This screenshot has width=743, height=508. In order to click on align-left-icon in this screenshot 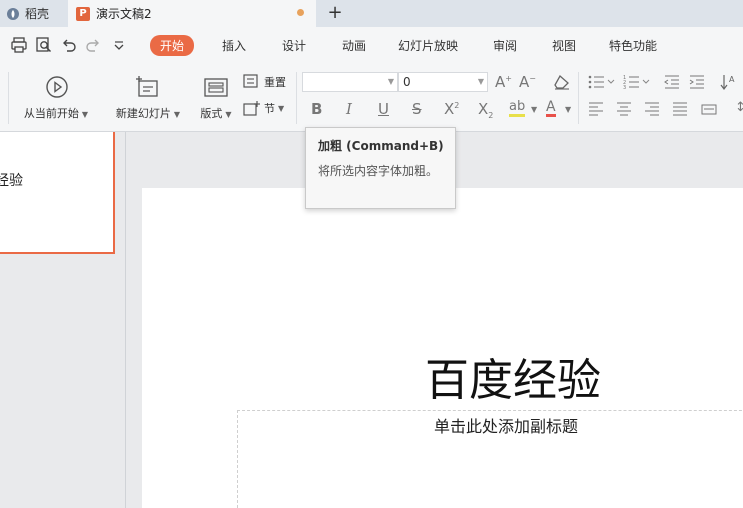, I will do `click(596, 109)`.